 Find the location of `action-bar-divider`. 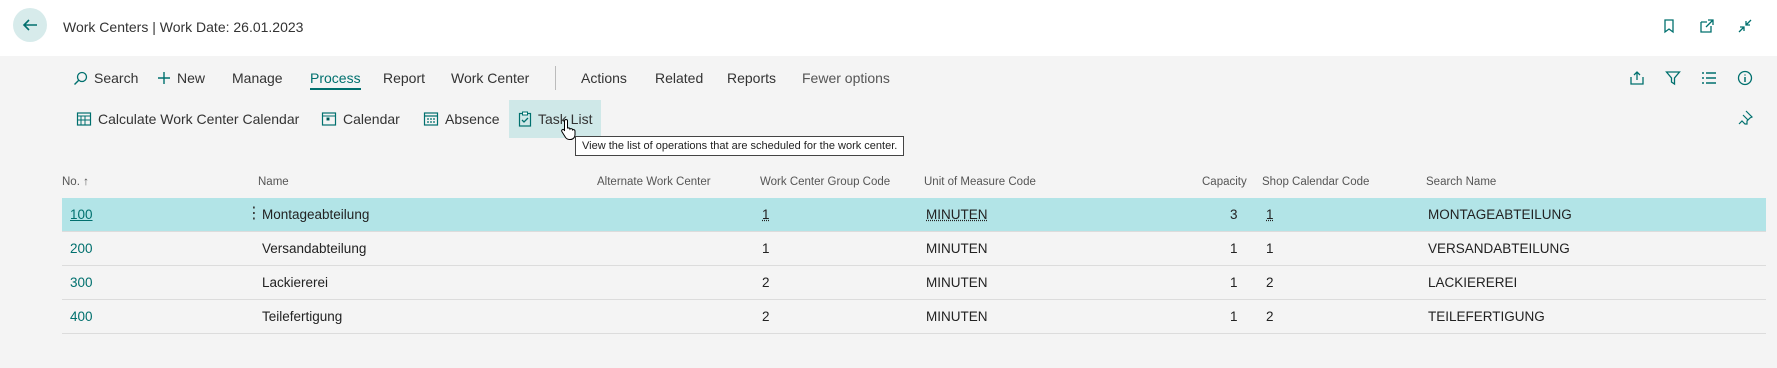

action-bar-divider is located at coordinates (555, 78).